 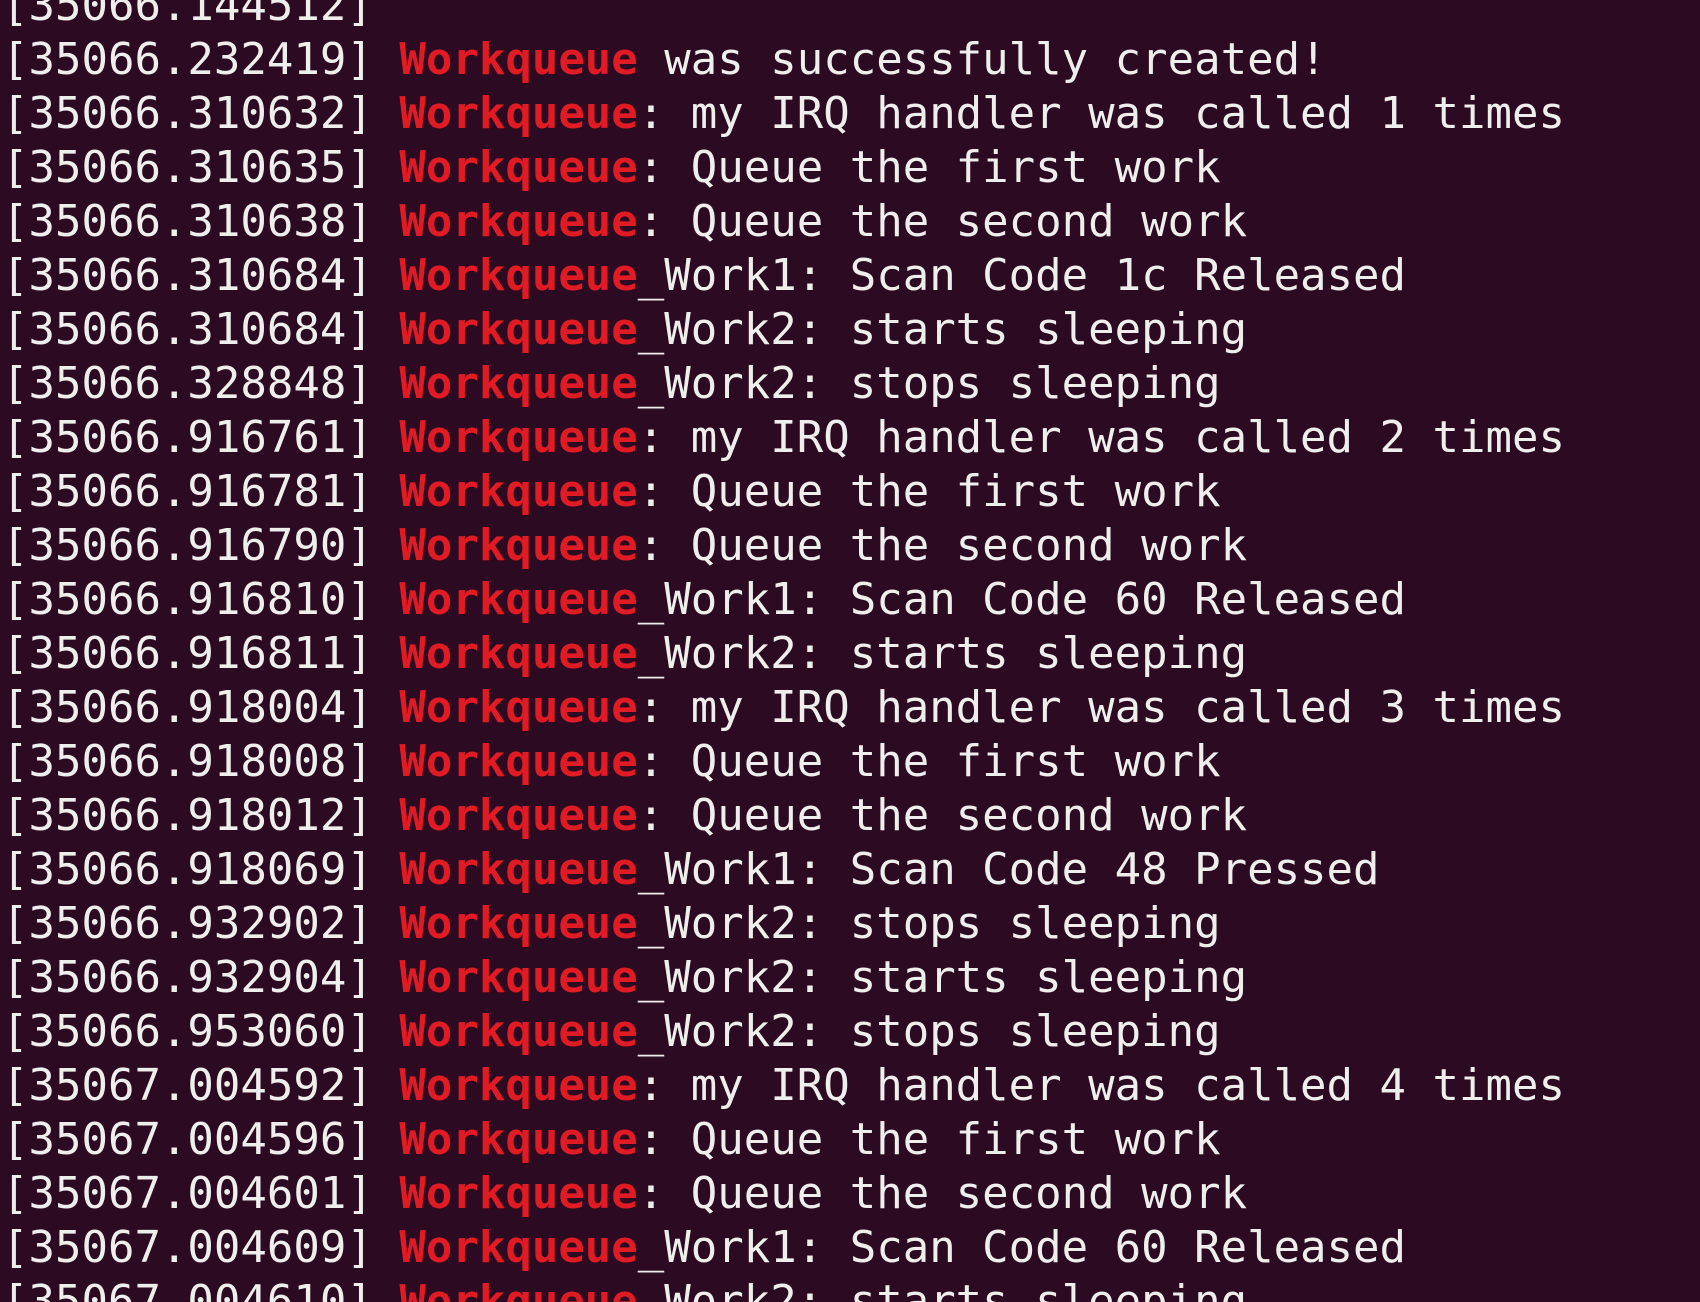 What do you see at coordinates (187, 761) in the screenshot?
I see `log-timestamp: [35066.918008]` at bounding box center [187, 761].